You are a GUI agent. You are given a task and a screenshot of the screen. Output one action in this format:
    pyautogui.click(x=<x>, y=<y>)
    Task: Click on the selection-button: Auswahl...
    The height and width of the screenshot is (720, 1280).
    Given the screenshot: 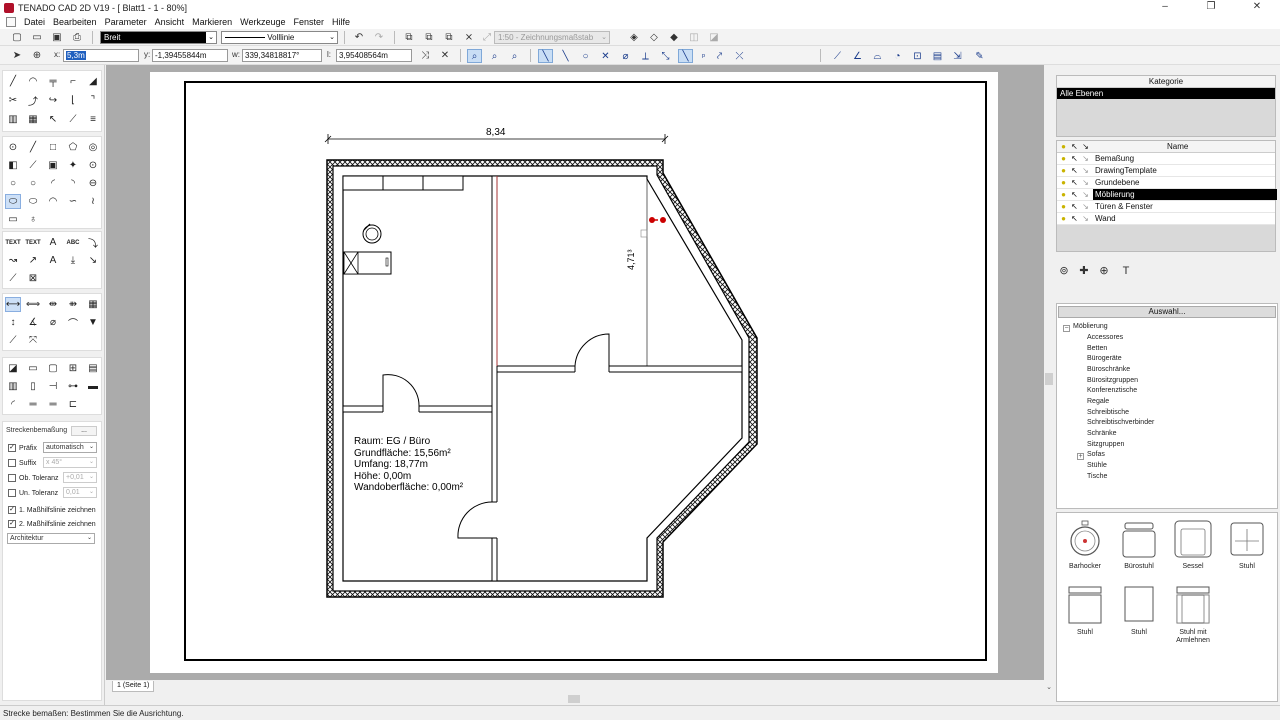 What is the action you would take?
    pyautogui.click(x=1167, y=312)
    